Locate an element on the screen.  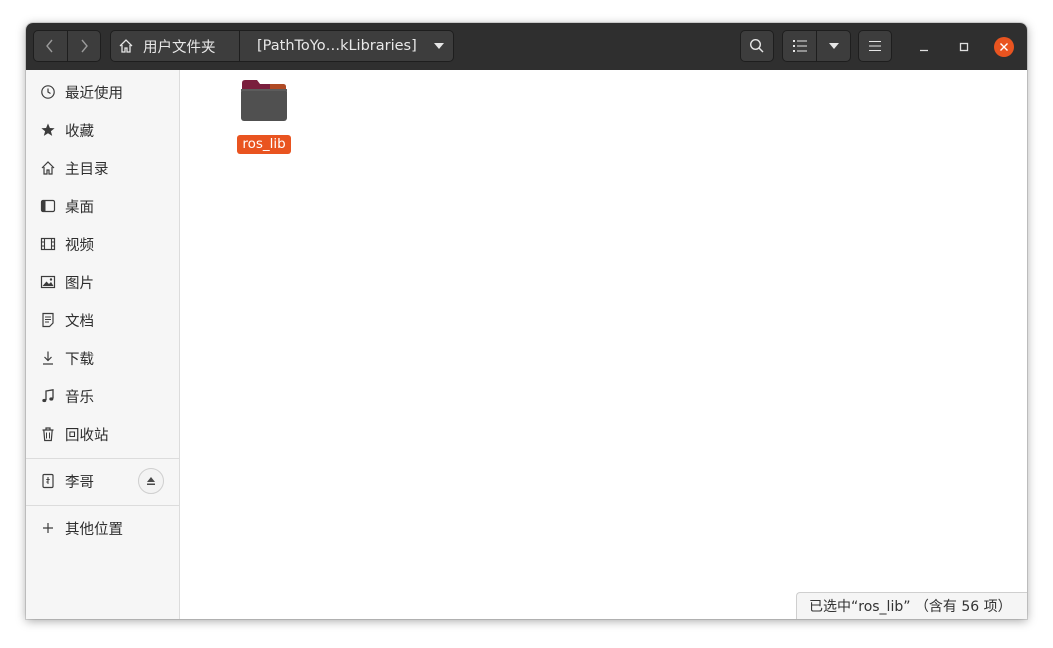
chevron-left-icon is located at coordinates (49, 46).